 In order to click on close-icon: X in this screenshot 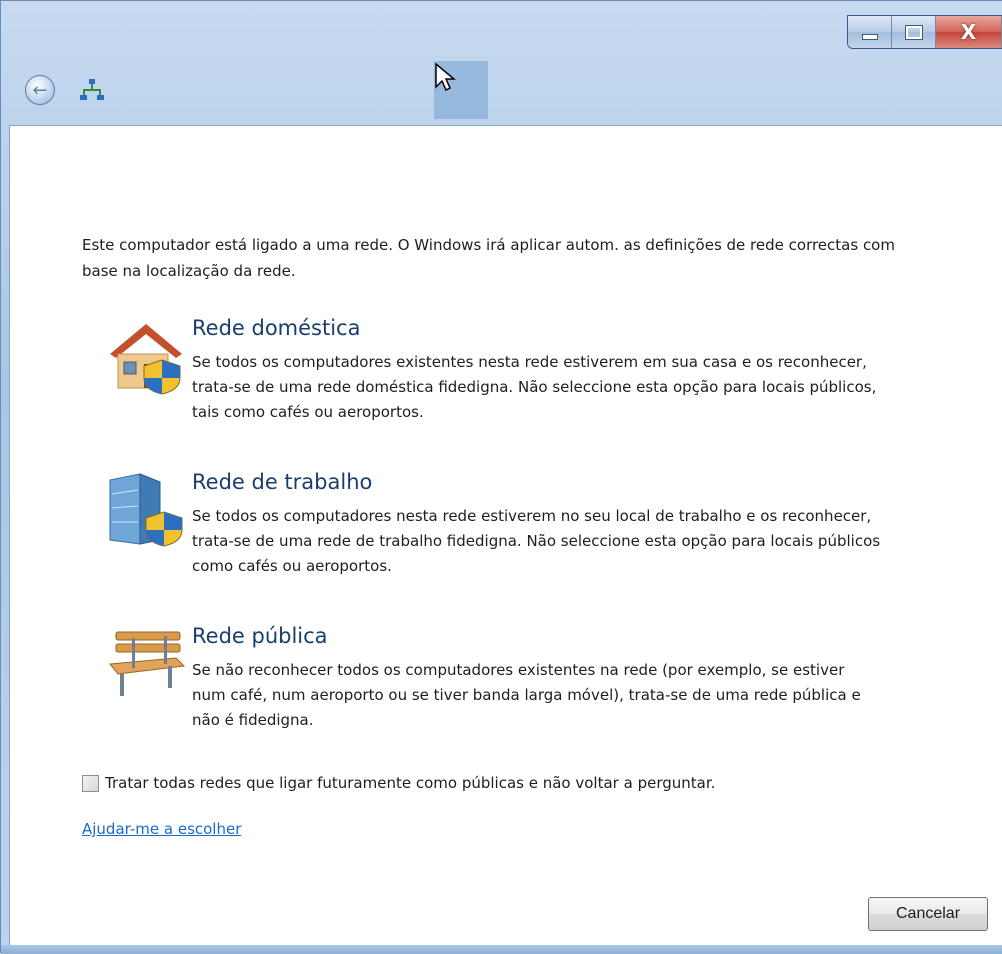, I will do `click(968, 32)`.